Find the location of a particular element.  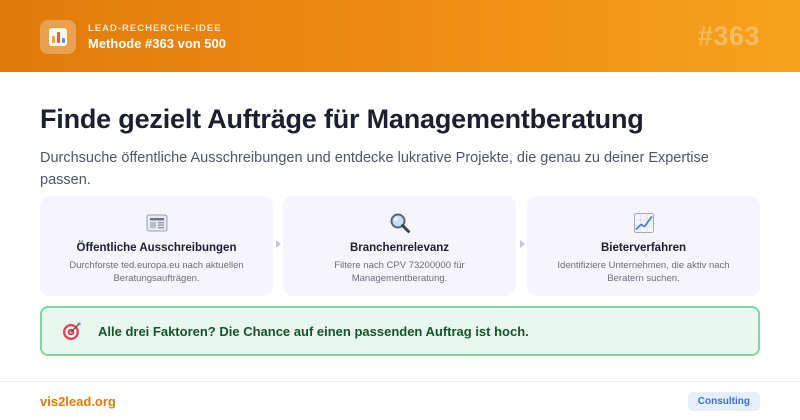

header-subtitle: Methode #363 von 500 is located at coordinates (157, 43).